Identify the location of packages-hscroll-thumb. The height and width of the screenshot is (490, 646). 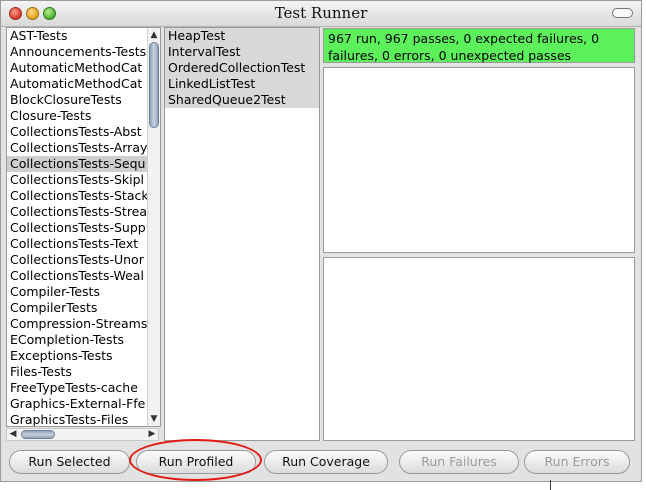
(38, 434).